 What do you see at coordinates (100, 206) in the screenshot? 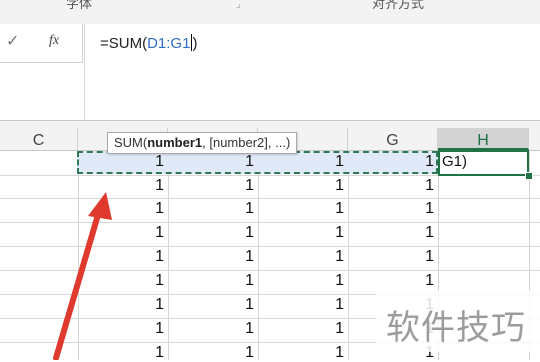
I see `arrow-head` at bounding box center [100, 206].